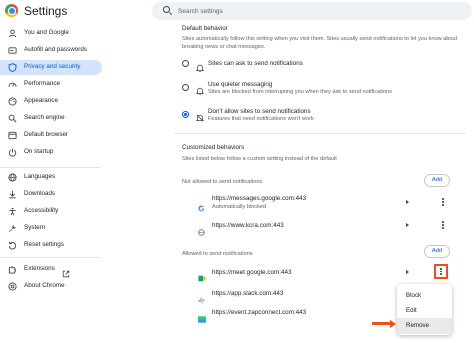 The width and height of the screenshot is (474, 343). What do you see at coordinates (46, 134) in the screenshot?
I see `sidebar-item-label: Default browser` at bounding box center [46, 134].